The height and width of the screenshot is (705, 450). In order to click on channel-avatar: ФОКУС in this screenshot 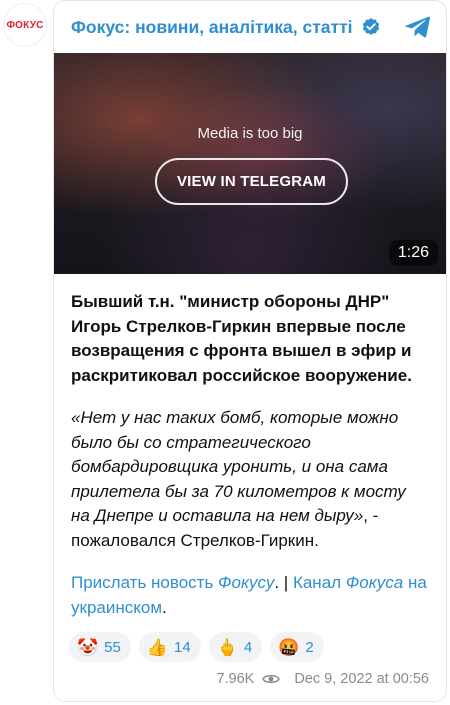, I will do `click(25, 25)`.